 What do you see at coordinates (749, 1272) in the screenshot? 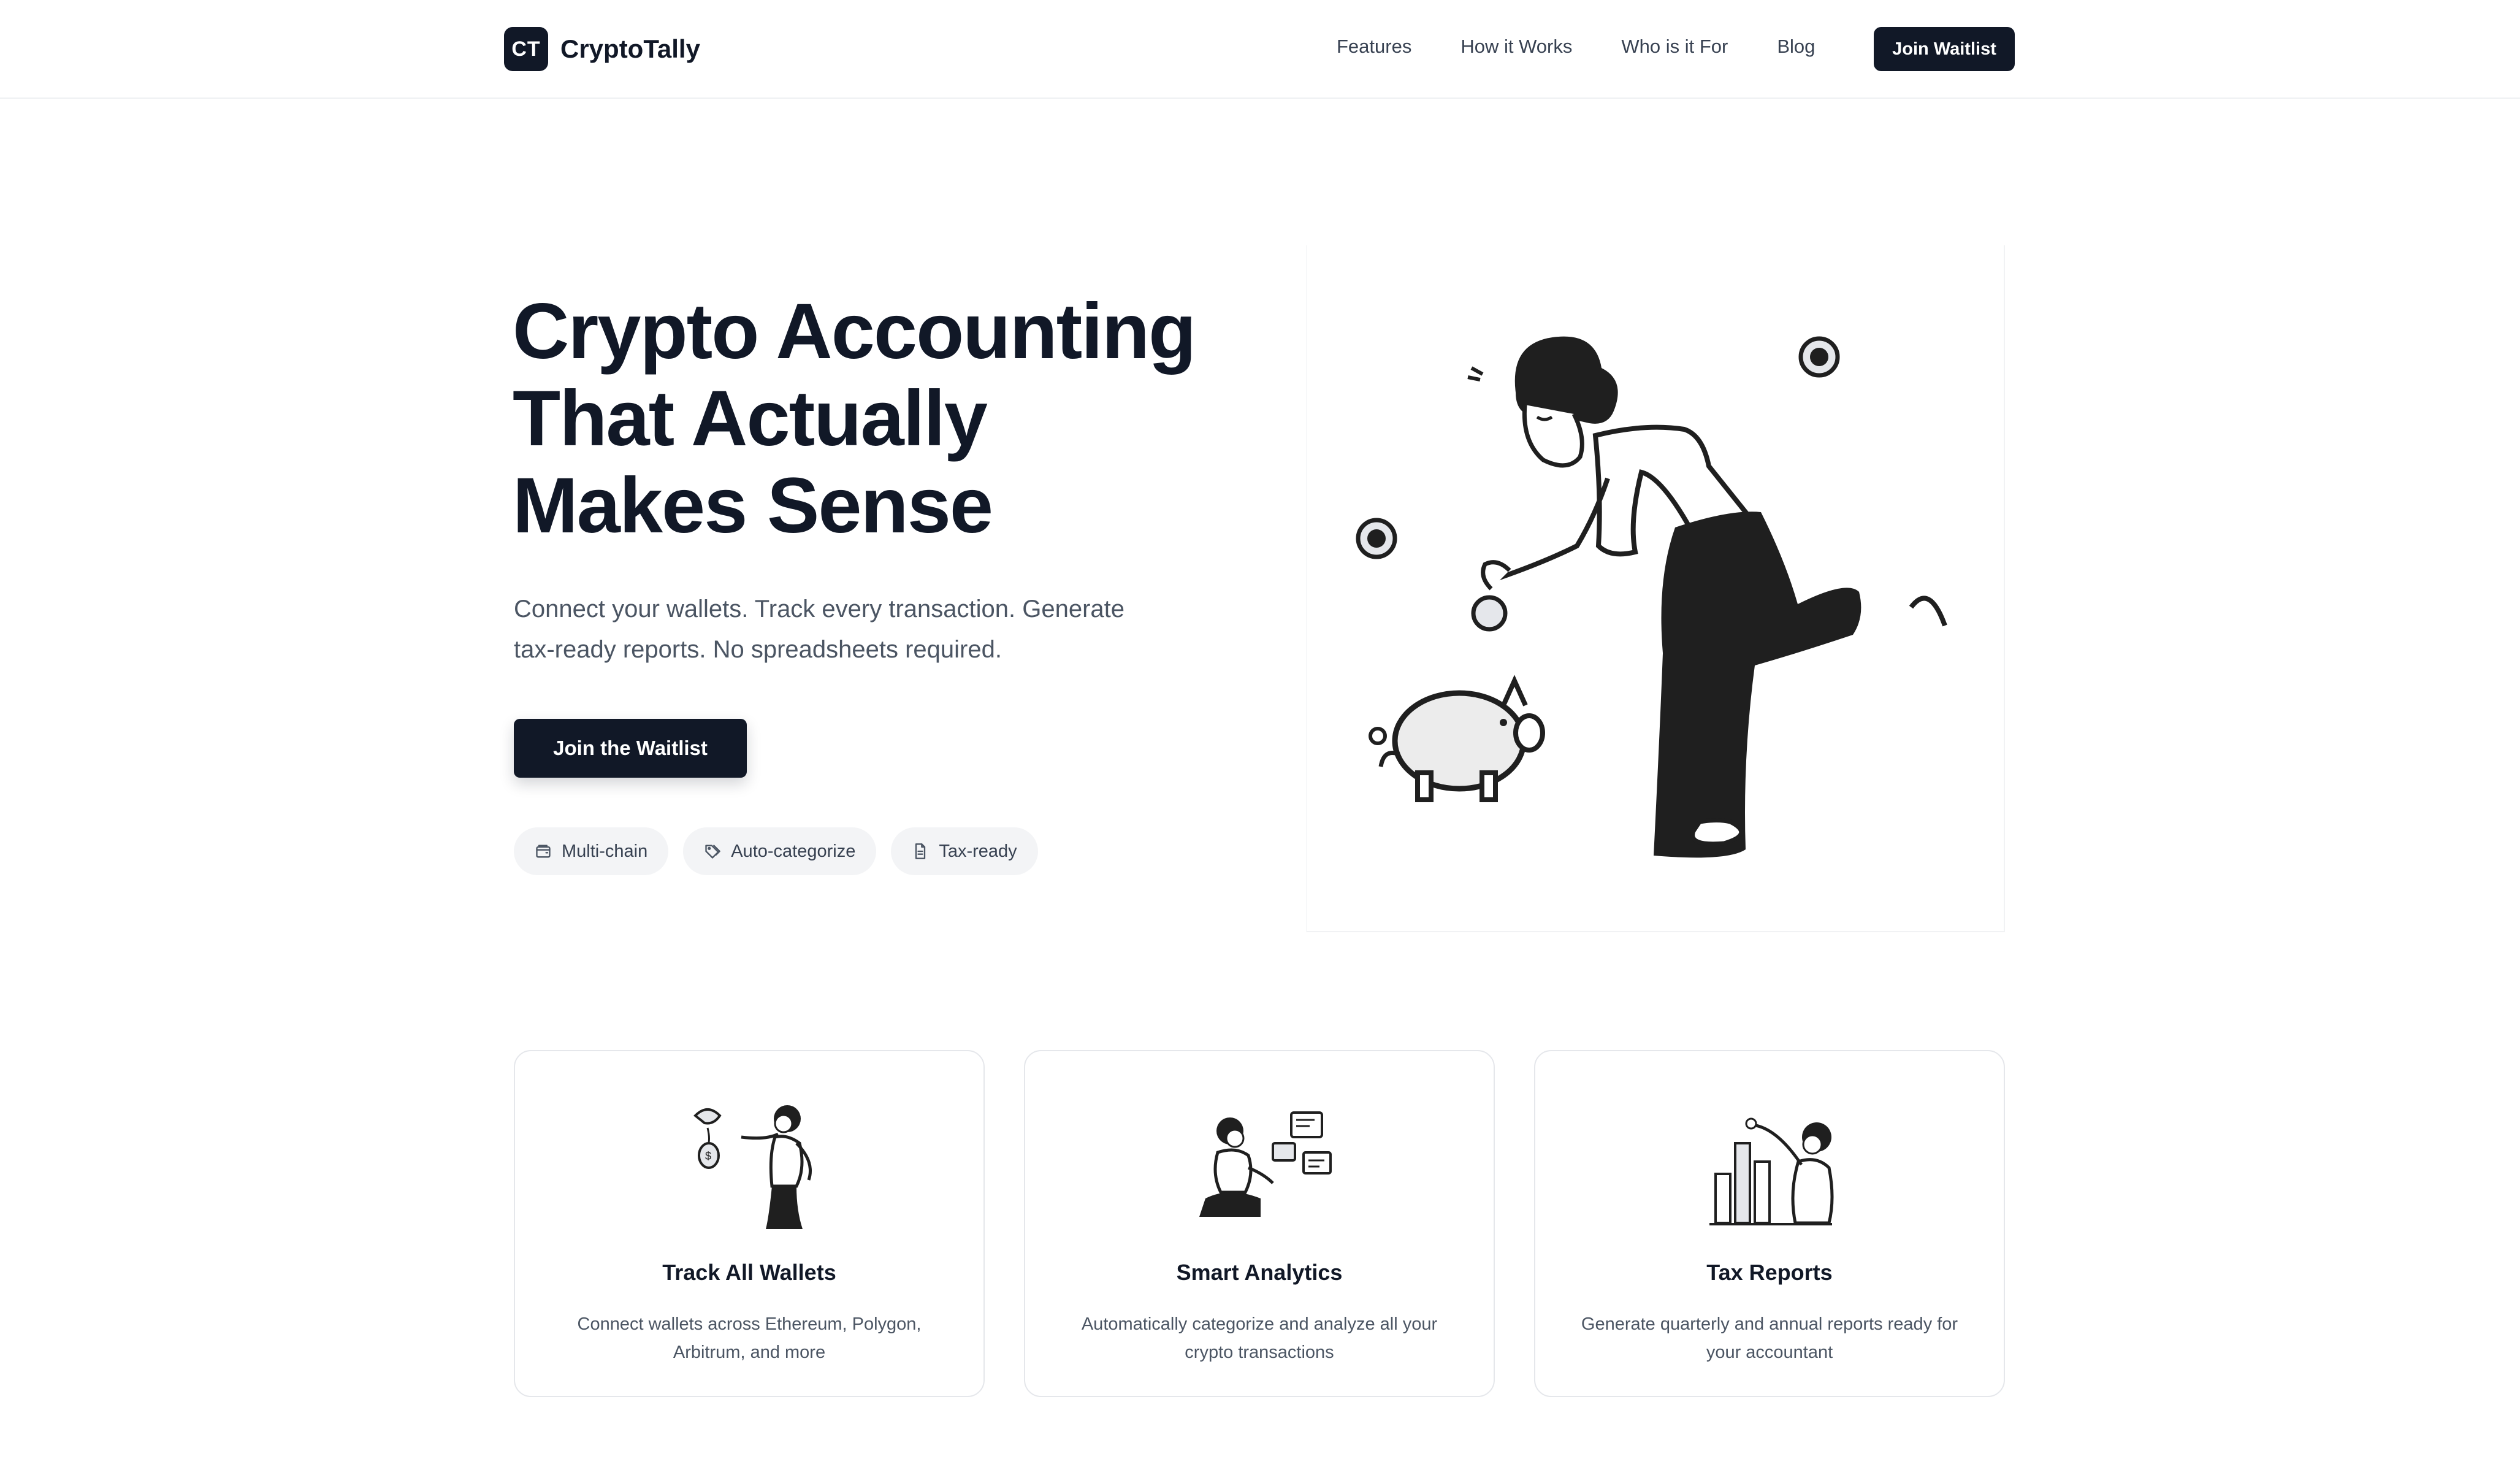
I see `card-title: Track All Wallets` at bounding box center [749, 1272].